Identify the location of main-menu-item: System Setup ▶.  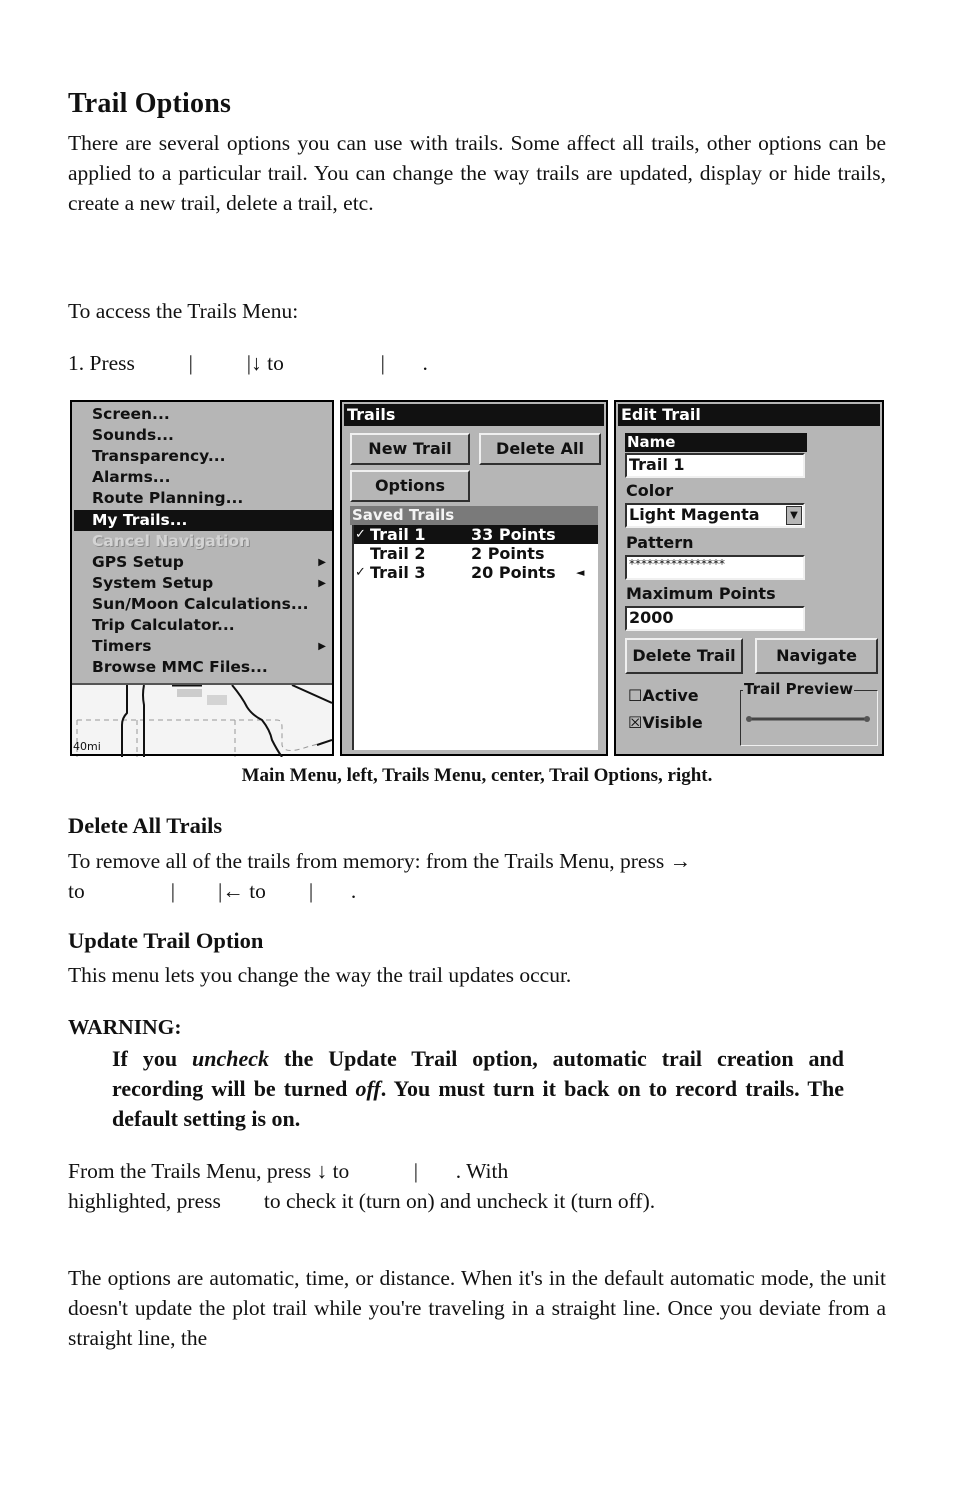
(212, 583).